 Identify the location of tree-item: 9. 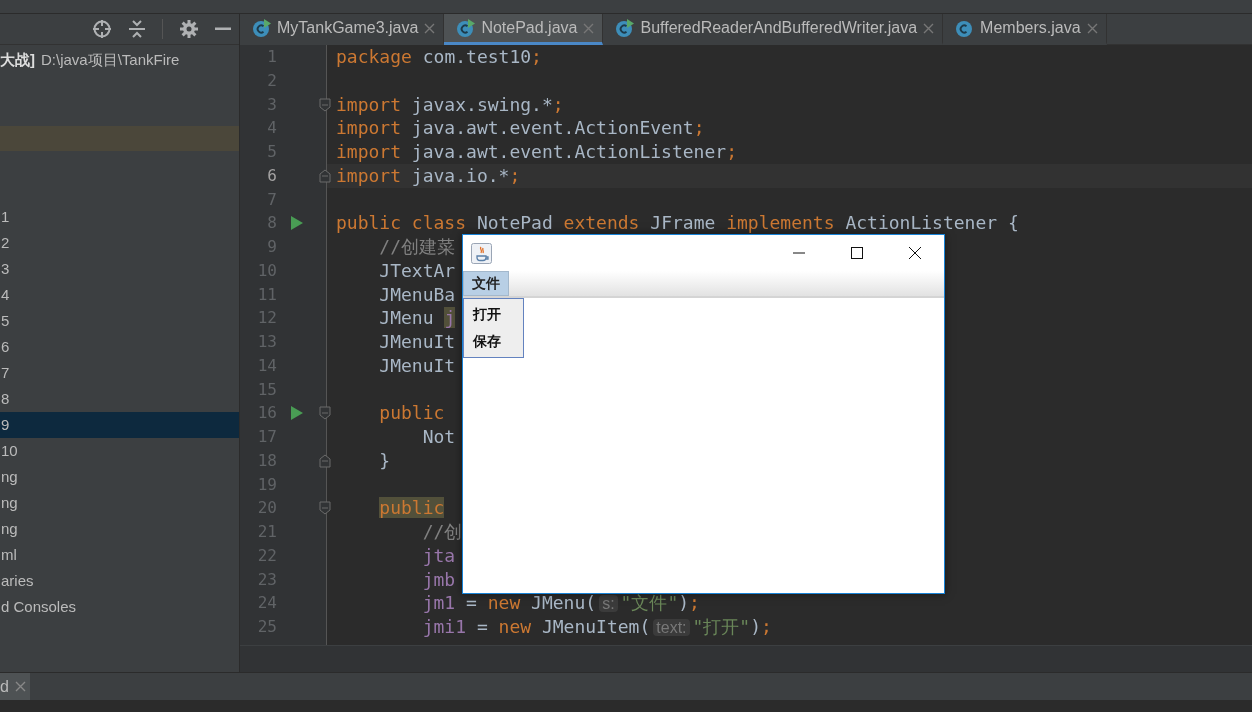
(119, 425).